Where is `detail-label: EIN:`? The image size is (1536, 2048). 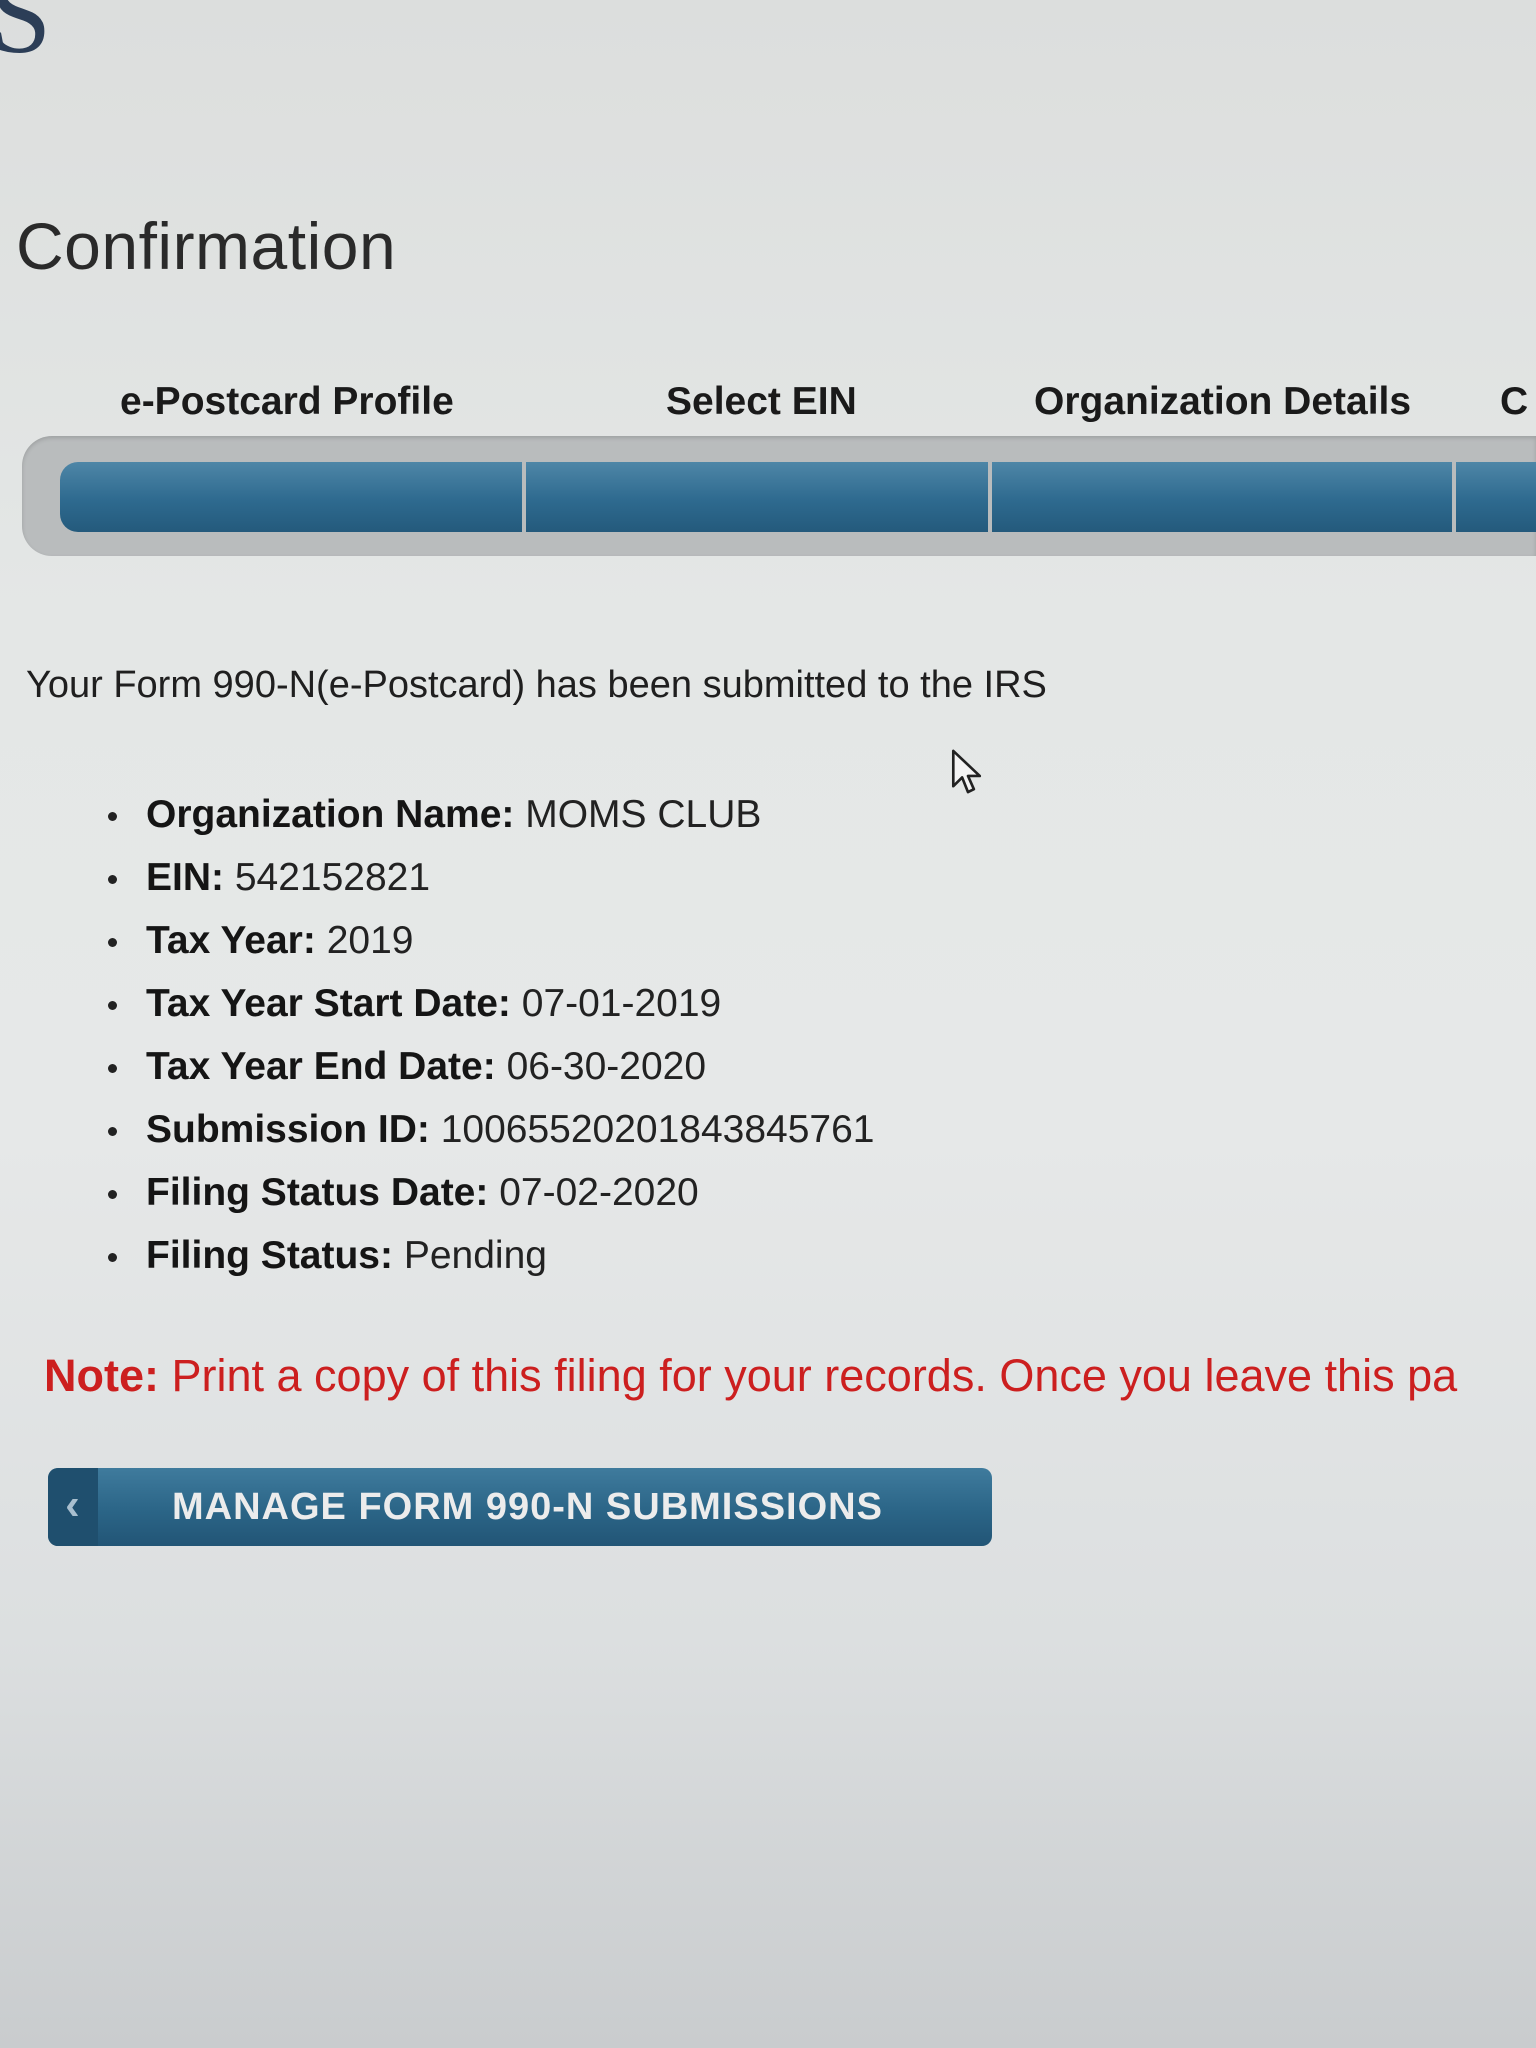 detail-label: EIN: is located at coordinates (185, 877).